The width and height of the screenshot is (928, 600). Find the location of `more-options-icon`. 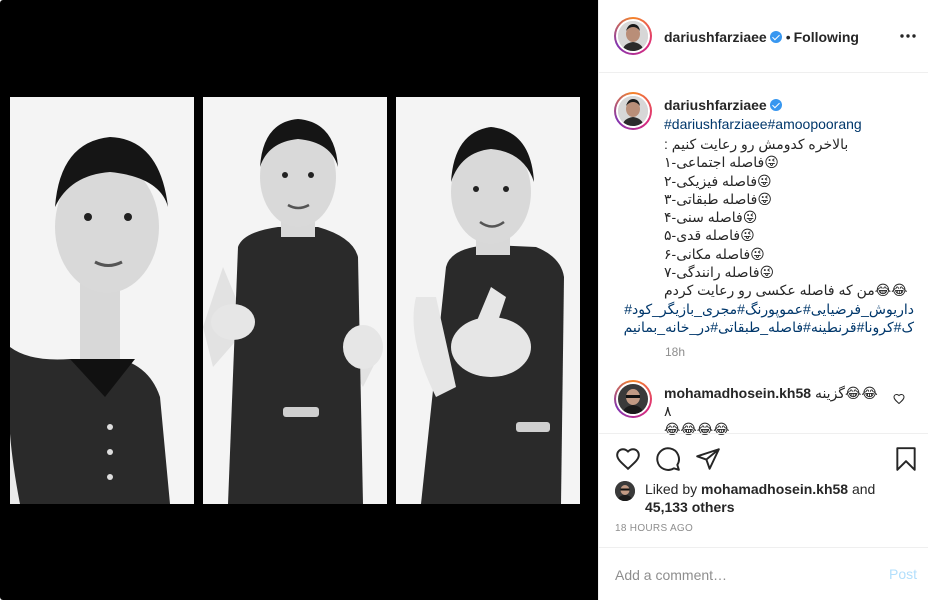

more-options-icon is located at coordinates (908, 36).